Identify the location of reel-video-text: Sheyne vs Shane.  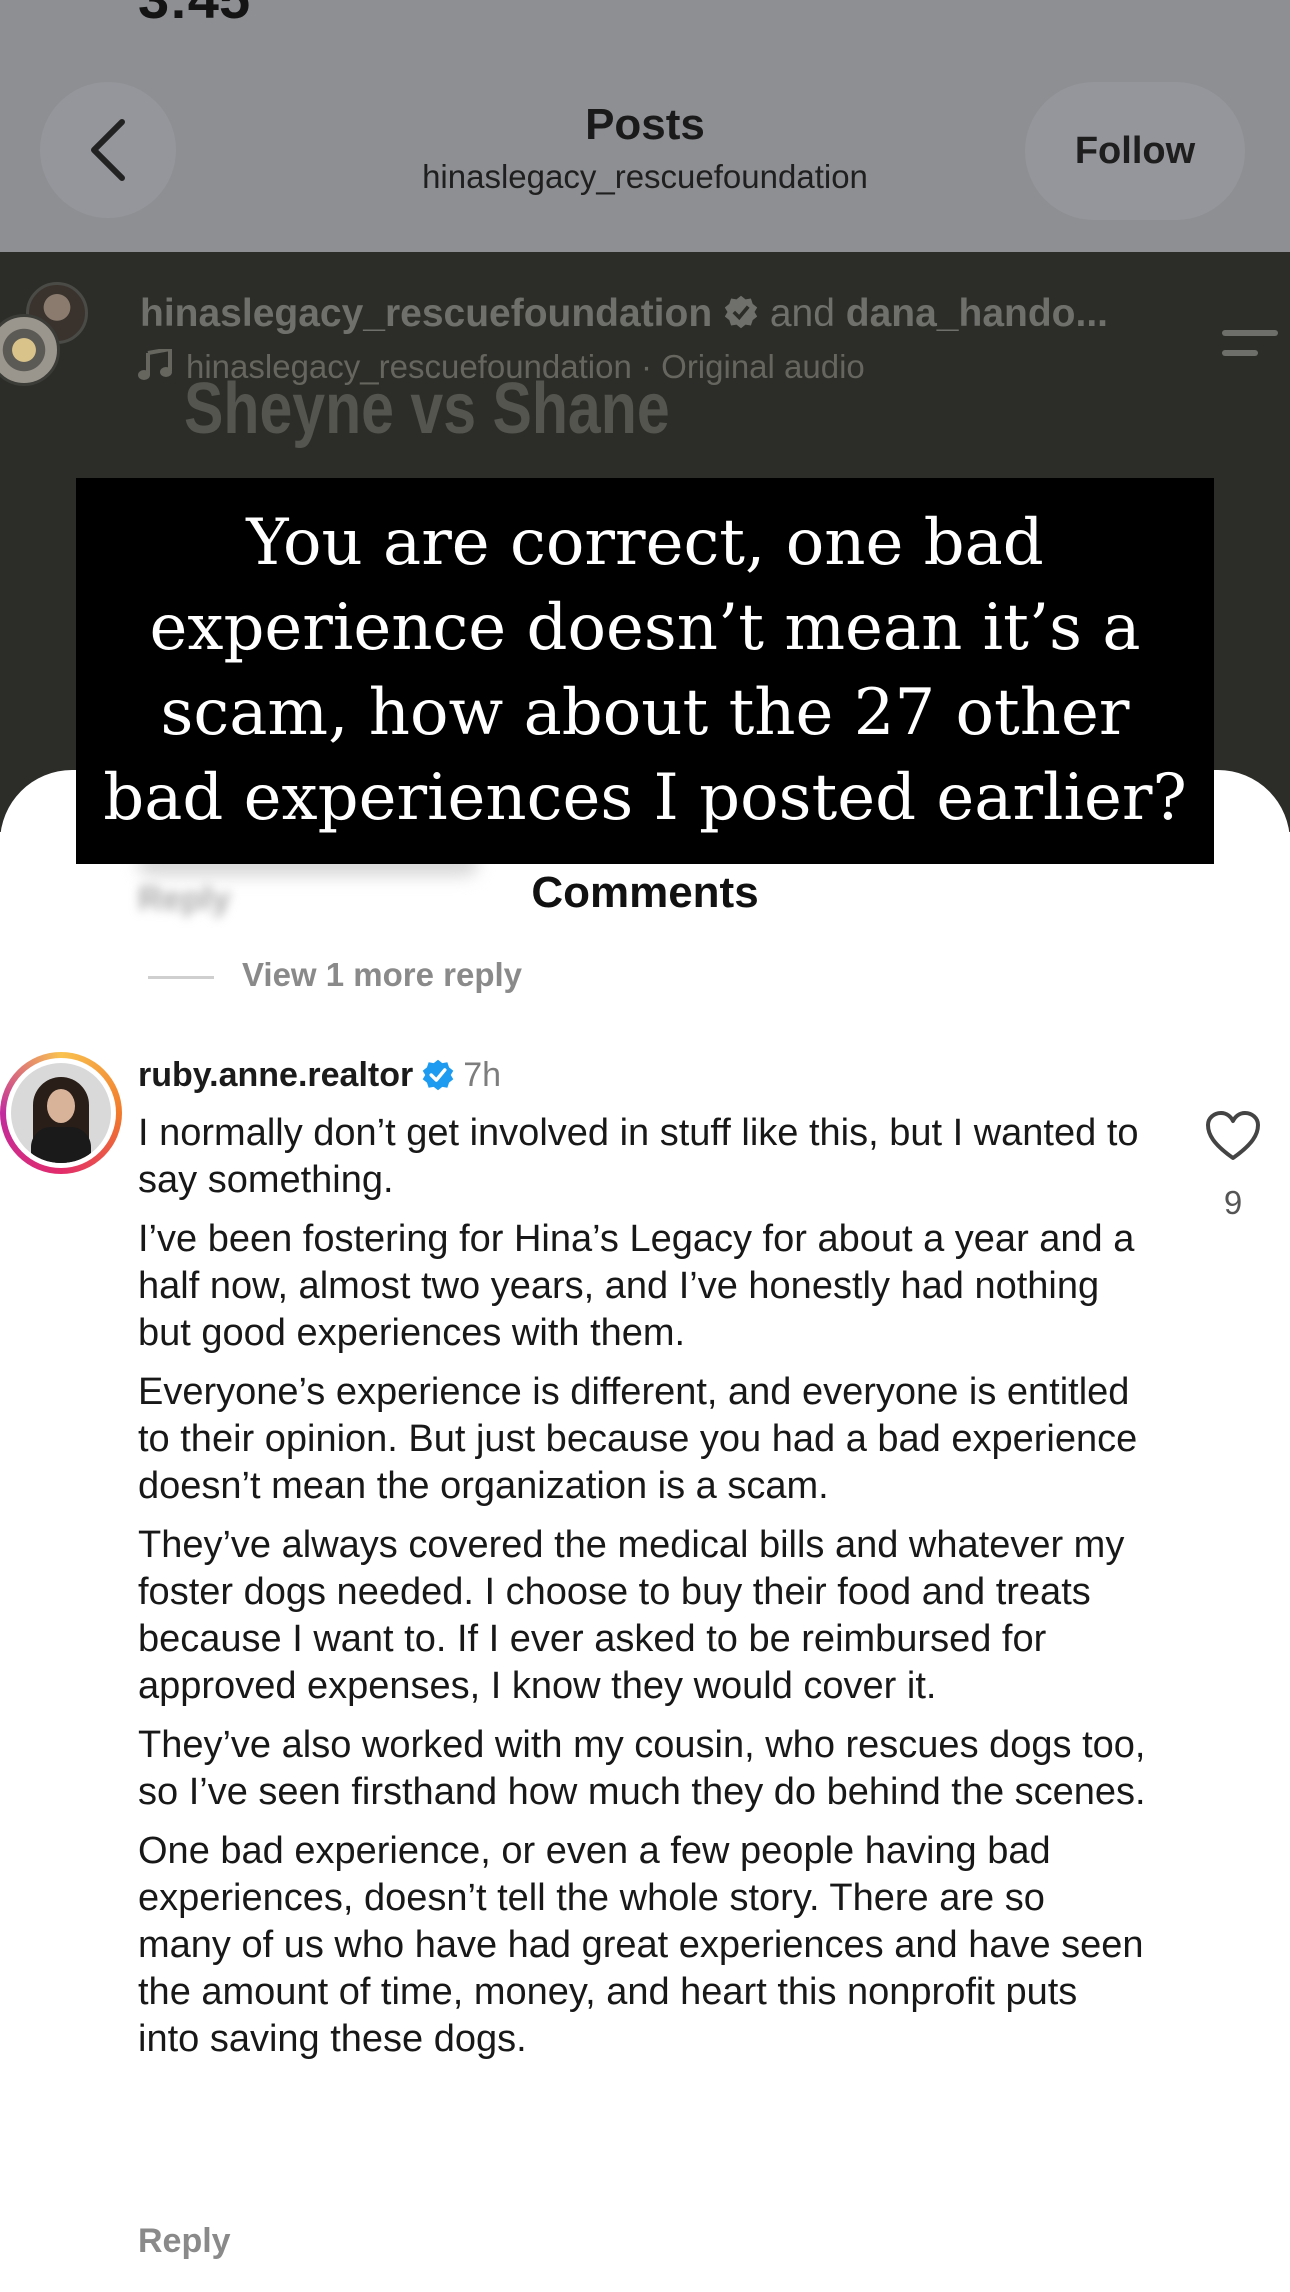
(427, 409).